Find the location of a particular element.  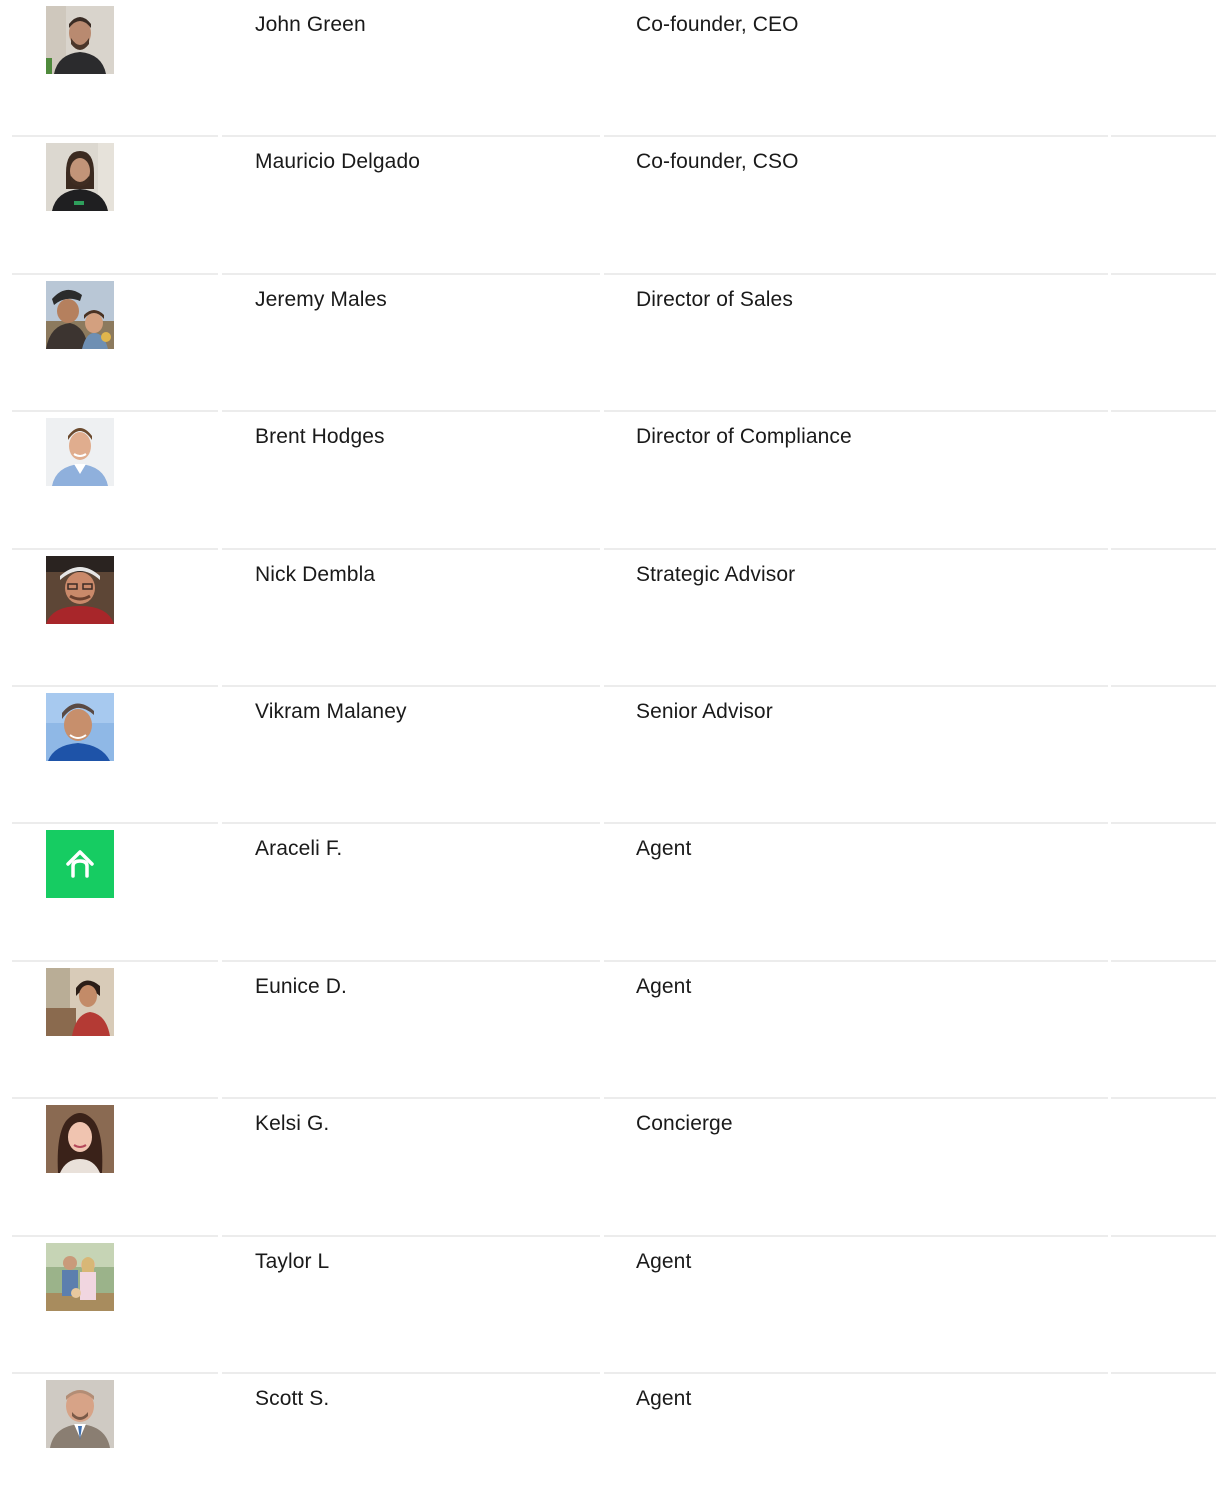

member-name: Eunice D. is located at coordinates (301, 986).